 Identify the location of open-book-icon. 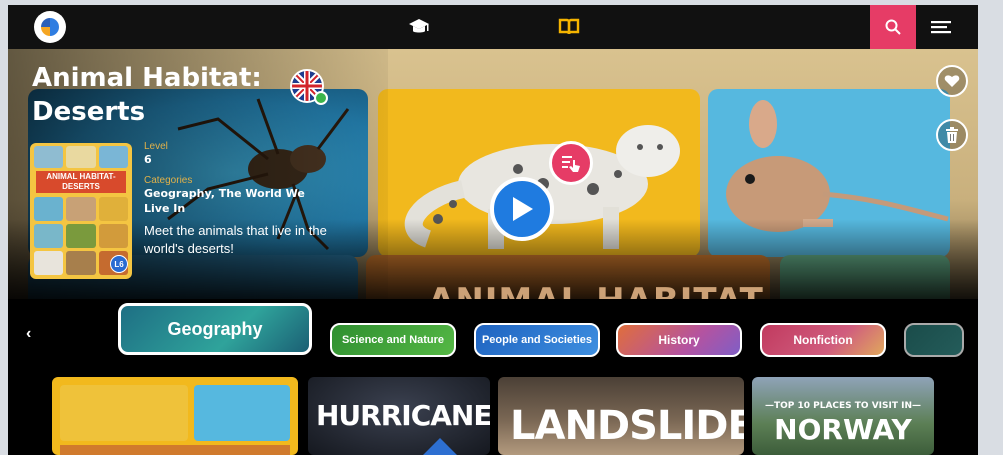
(569, 27).